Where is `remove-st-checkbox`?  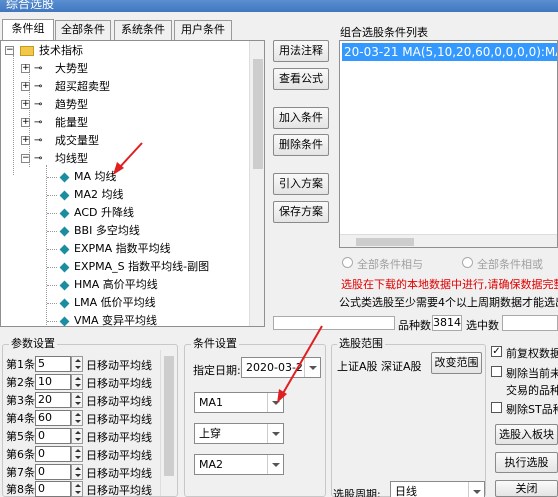
remove-st-checkbox is located at coordinates (496, 407).